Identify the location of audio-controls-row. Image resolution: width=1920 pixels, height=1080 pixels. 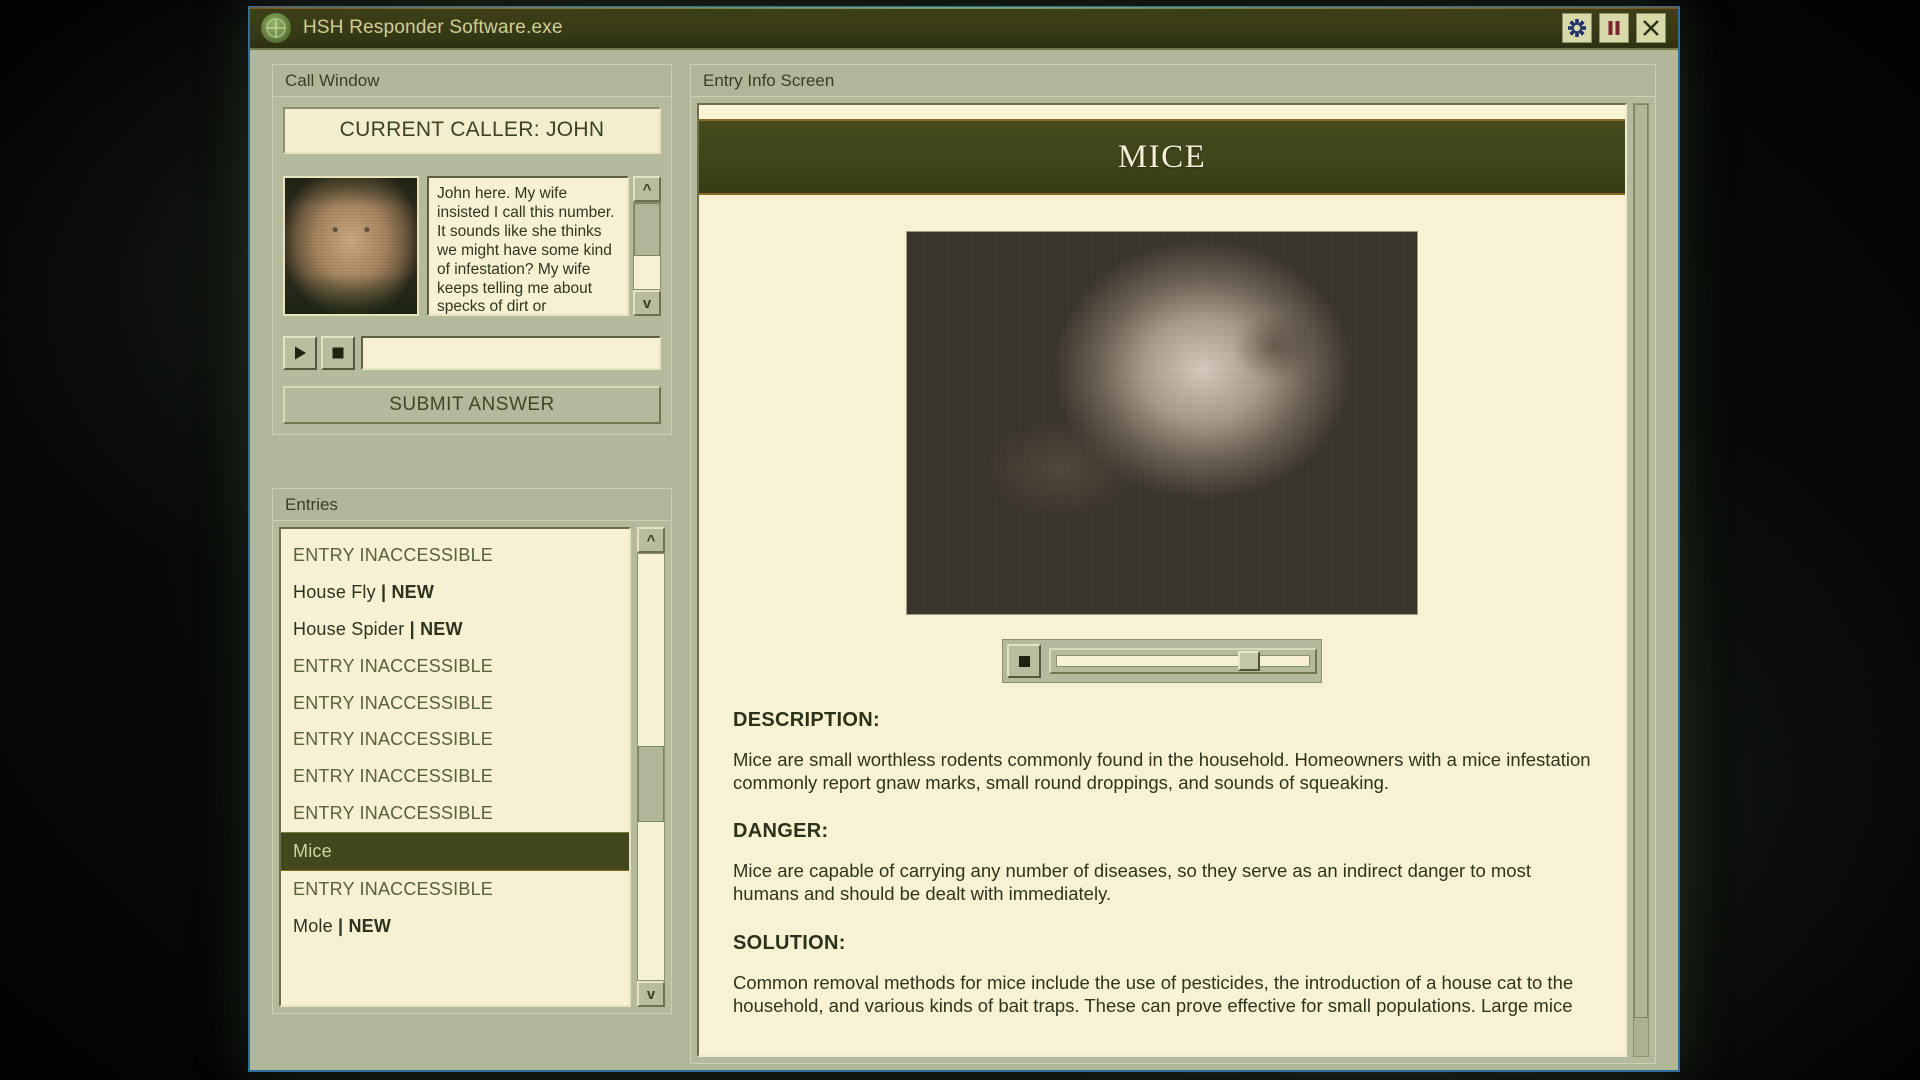
(472, 353).